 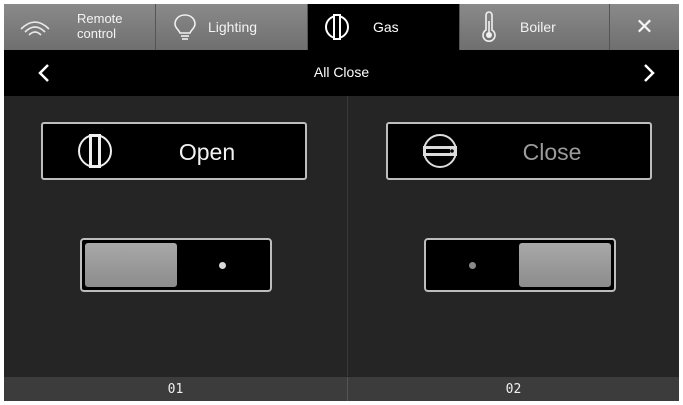 I want to click on valve-number-01: 01, so click(x=176, y=389).